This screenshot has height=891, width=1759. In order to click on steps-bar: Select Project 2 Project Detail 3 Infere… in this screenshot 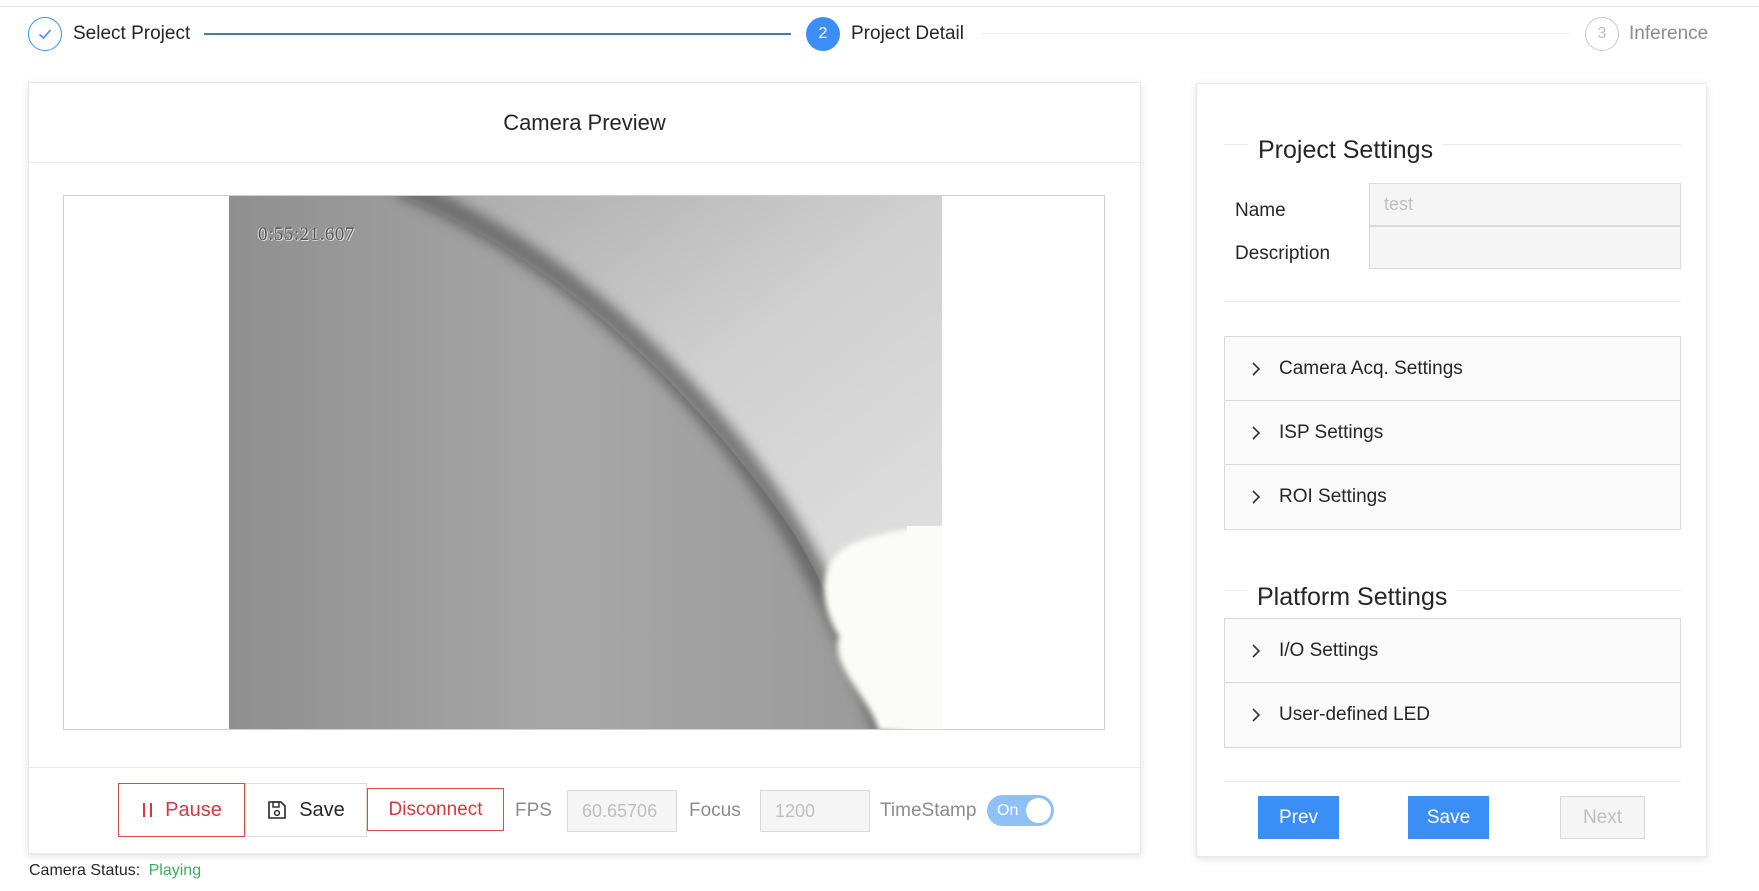, I will do `click(879, 35)`.